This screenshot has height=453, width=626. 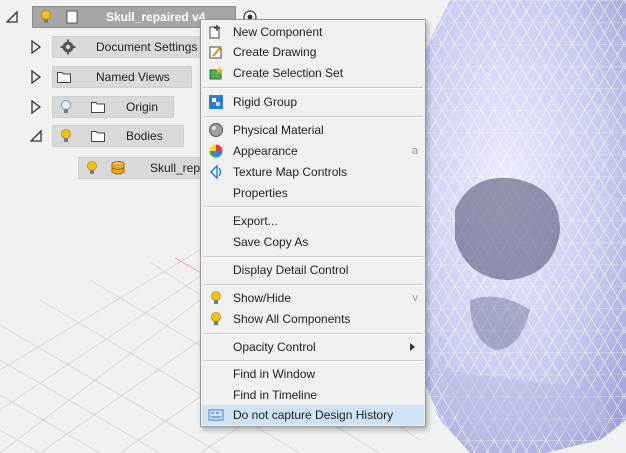 I want to click on menu-item-label: Texture Map Controls, so click(x=290, y=172).